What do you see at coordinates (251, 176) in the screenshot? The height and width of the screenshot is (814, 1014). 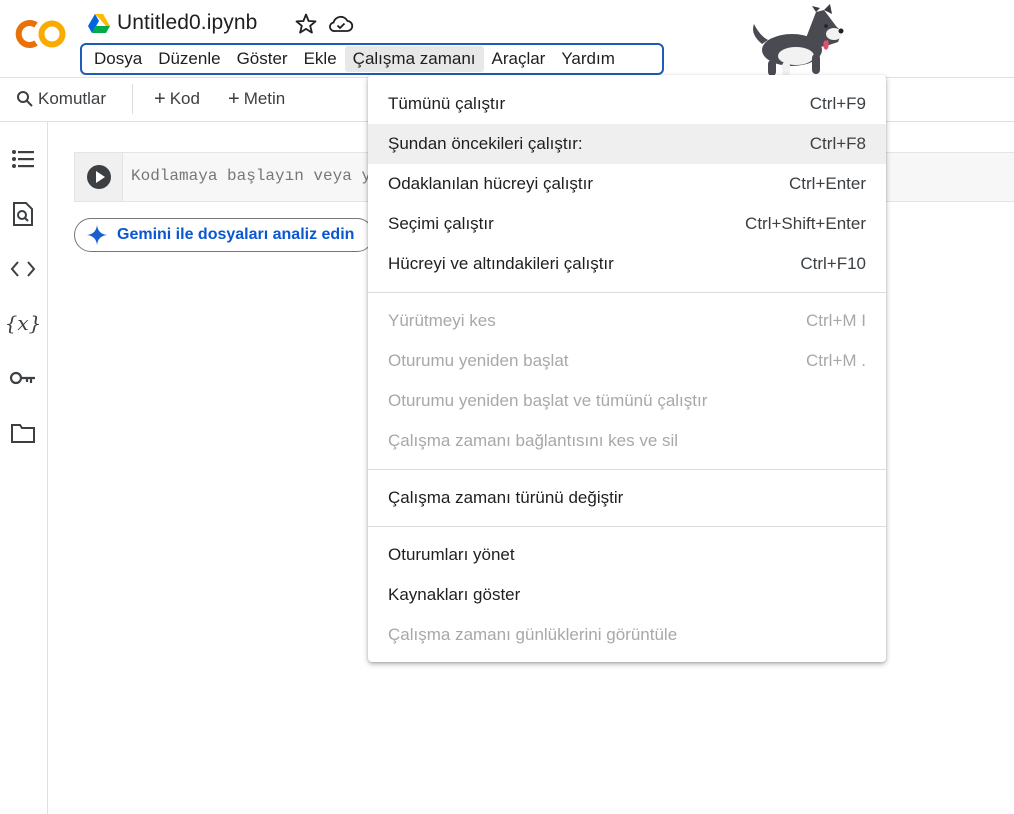 I see `cell-placeholder: Kodlamaya başlayın veya y` at bounding box center [251, 176].